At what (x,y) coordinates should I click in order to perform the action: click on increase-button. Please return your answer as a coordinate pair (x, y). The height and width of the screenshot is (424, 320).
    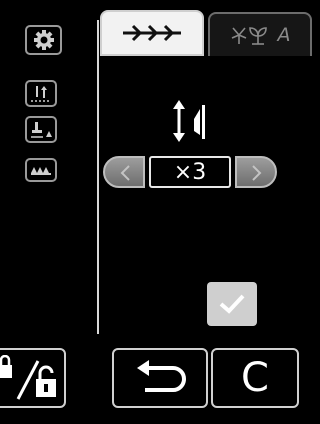
    Looking at the image, I should click on (256, 172).